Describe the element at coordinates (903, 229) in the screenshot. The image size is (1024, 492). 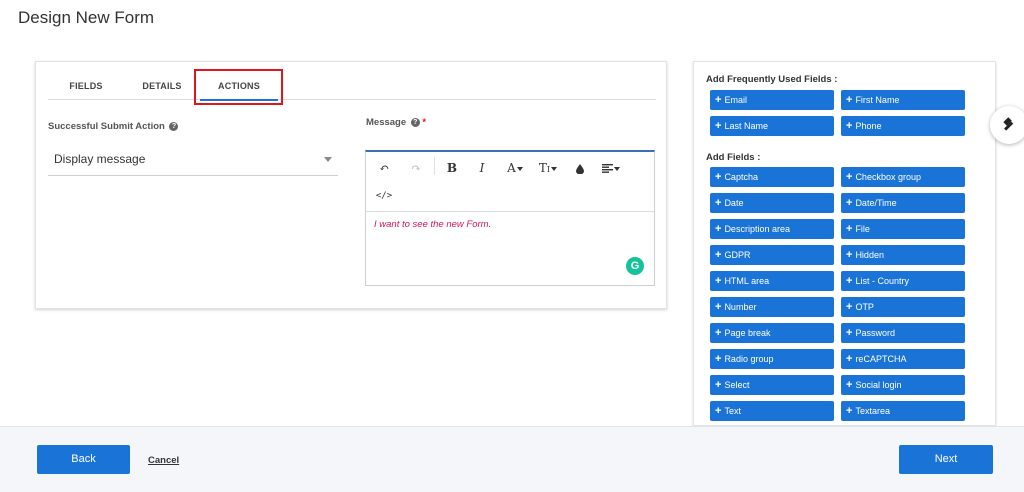
I see `add-field-button: + File` at that location.